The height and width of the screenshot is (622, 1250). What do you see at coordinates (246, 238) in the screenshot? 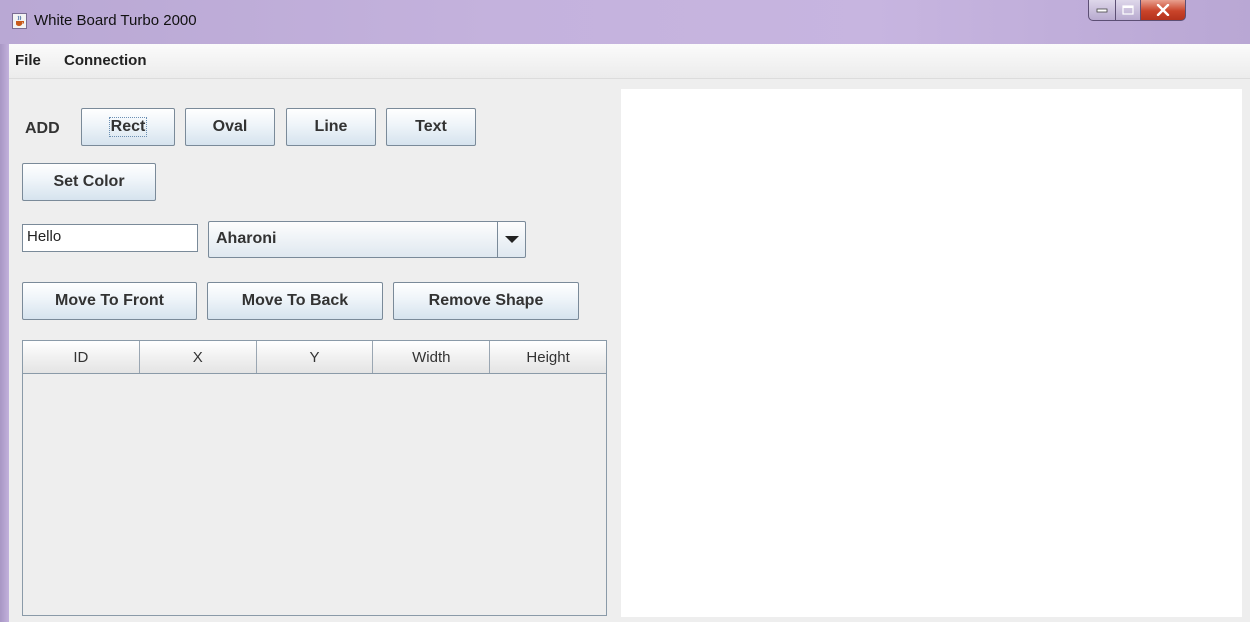
I see `font-dropdown-value: Aharoni` at bounding box center [246, 238].